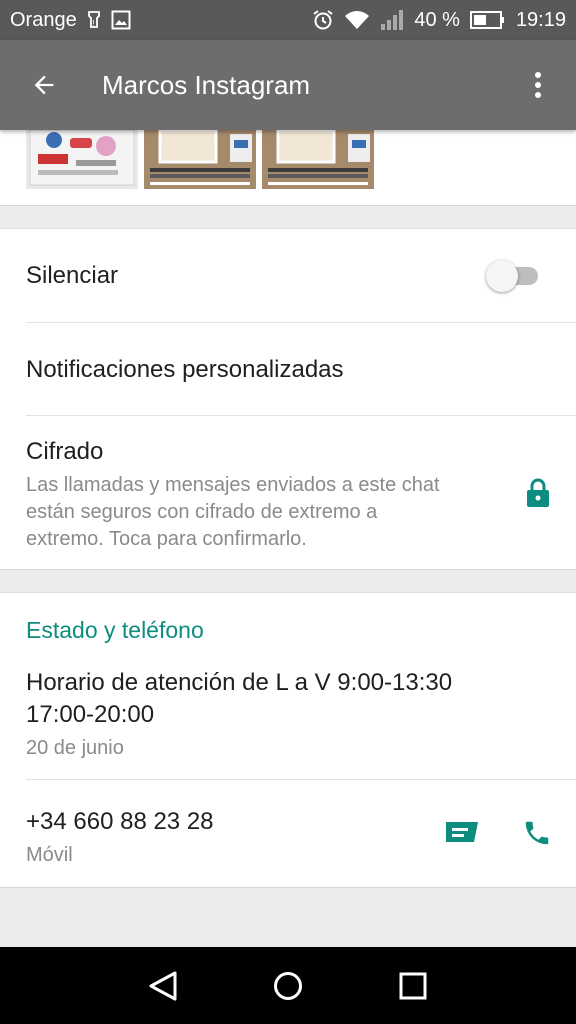  I want to click on clock: 19:19, so click(540, 19).